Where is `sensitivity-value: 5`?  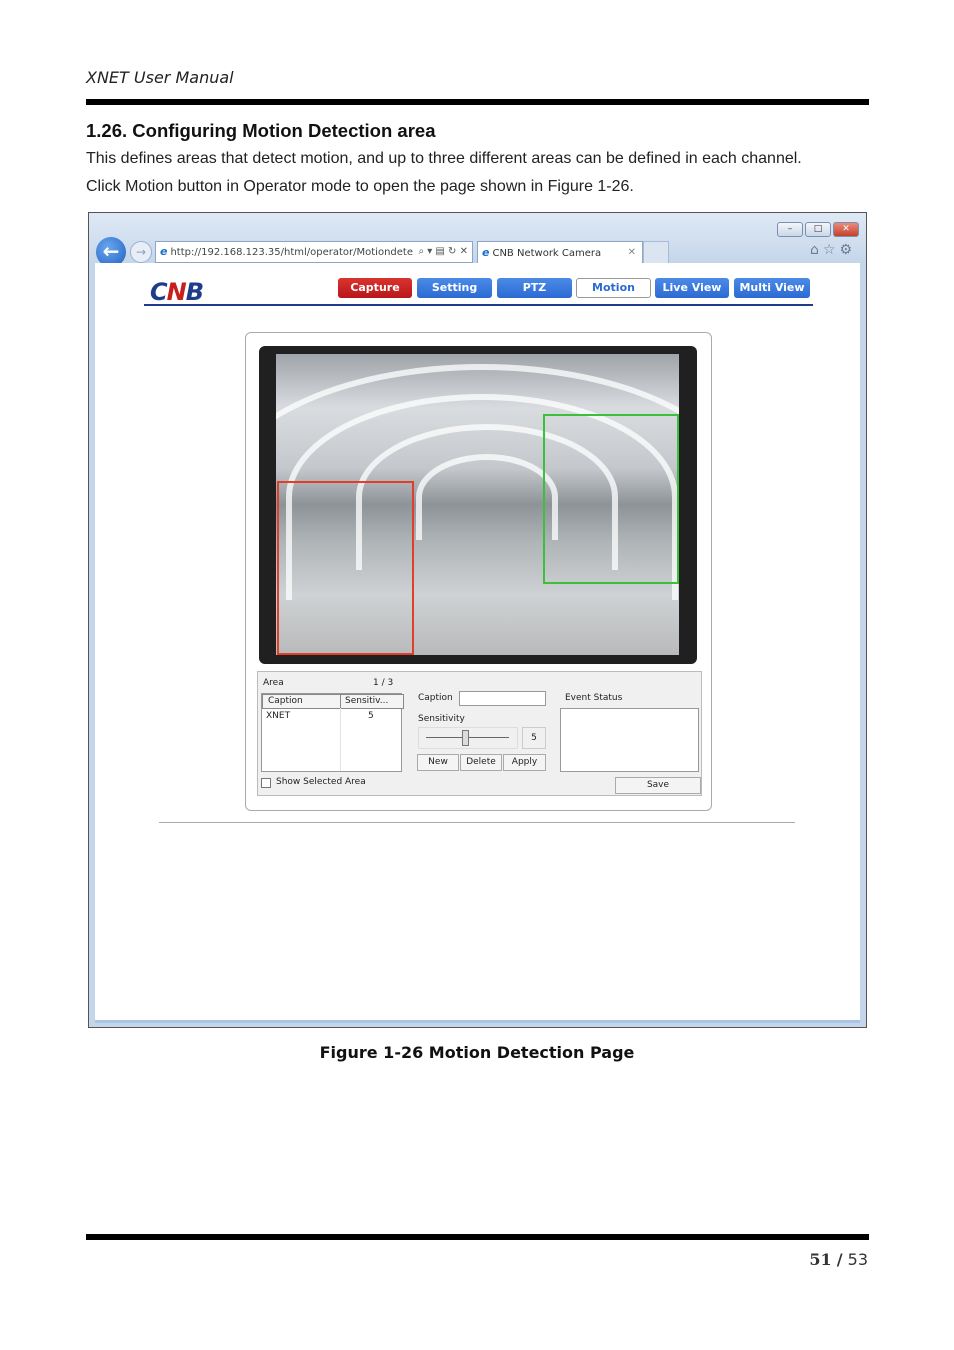
sensitivity-value: 5 is located at coordinates (534, 738).